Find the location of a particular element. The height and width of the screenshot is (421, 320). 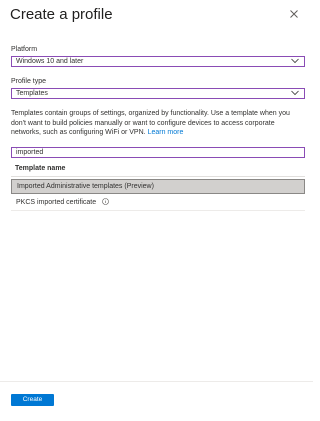

template-search-input: imported is located at coordinates (158, 152).